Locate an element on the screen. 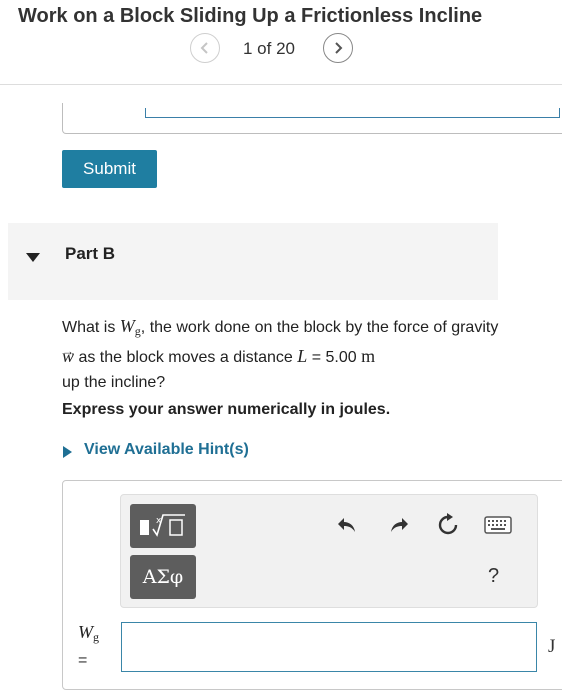 This screenshot has width=562, height=700. keyboard-icon is located at coordinates (498, 525).